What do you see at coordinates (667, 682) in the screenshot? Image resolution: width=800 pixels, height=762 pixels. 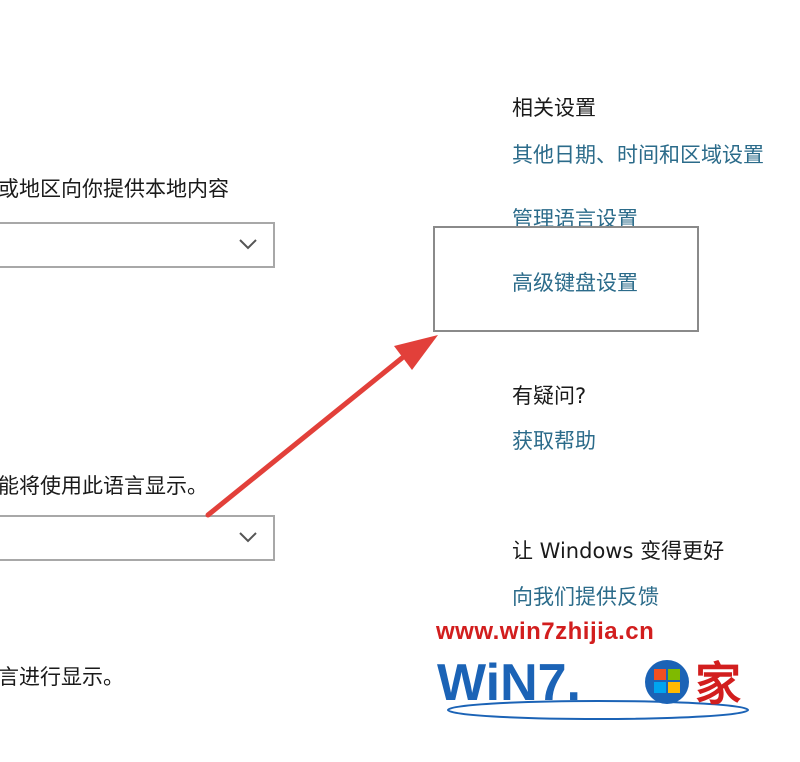 I see `windows-flag-icon` at bounding box center [667, 682].